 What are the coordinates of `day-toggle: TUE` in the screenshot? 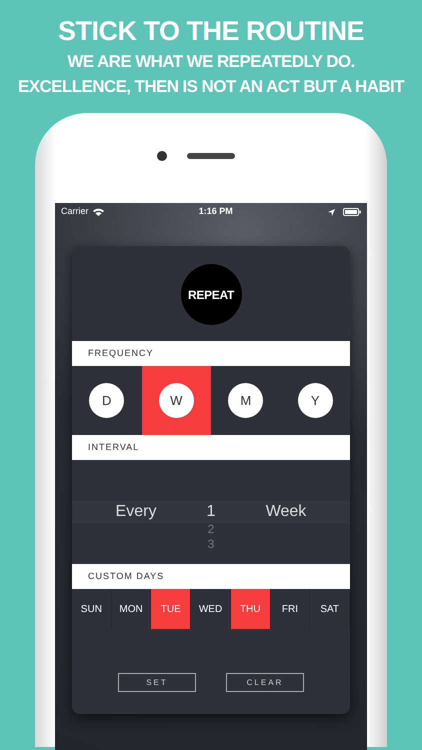 It's located at (171, 609).